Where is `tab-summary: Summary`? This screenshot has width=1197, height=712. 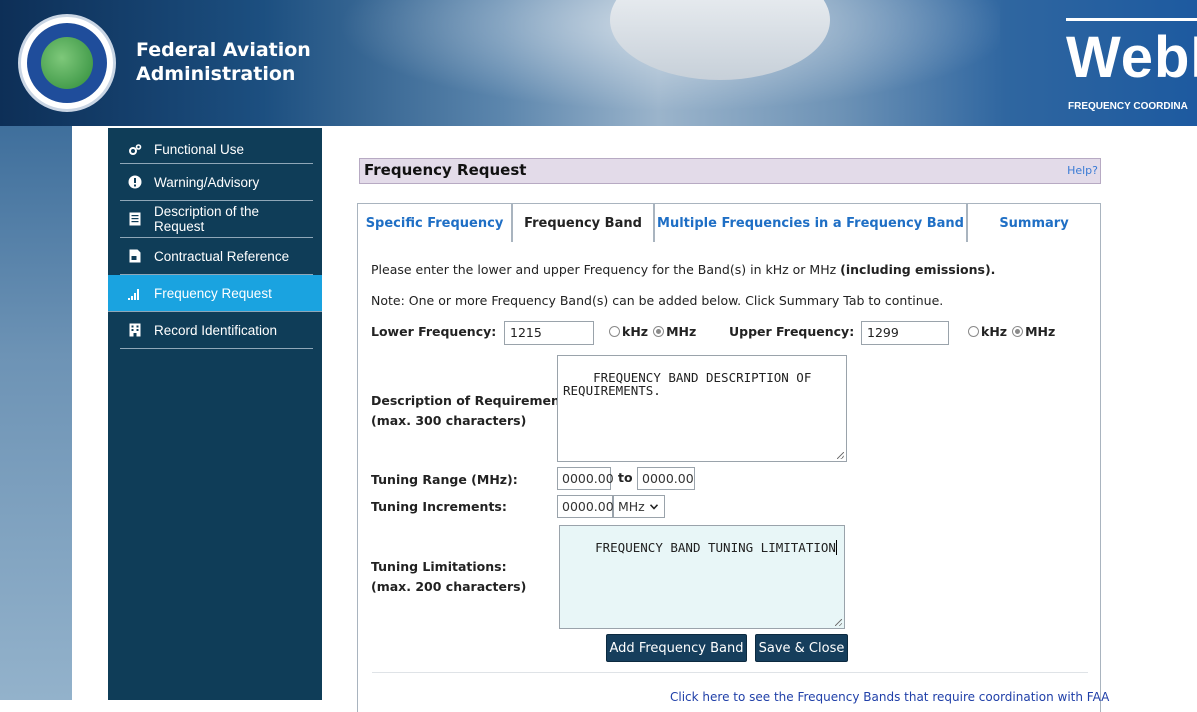 tab-summary: Summary is located at coordinates (1034, 223).